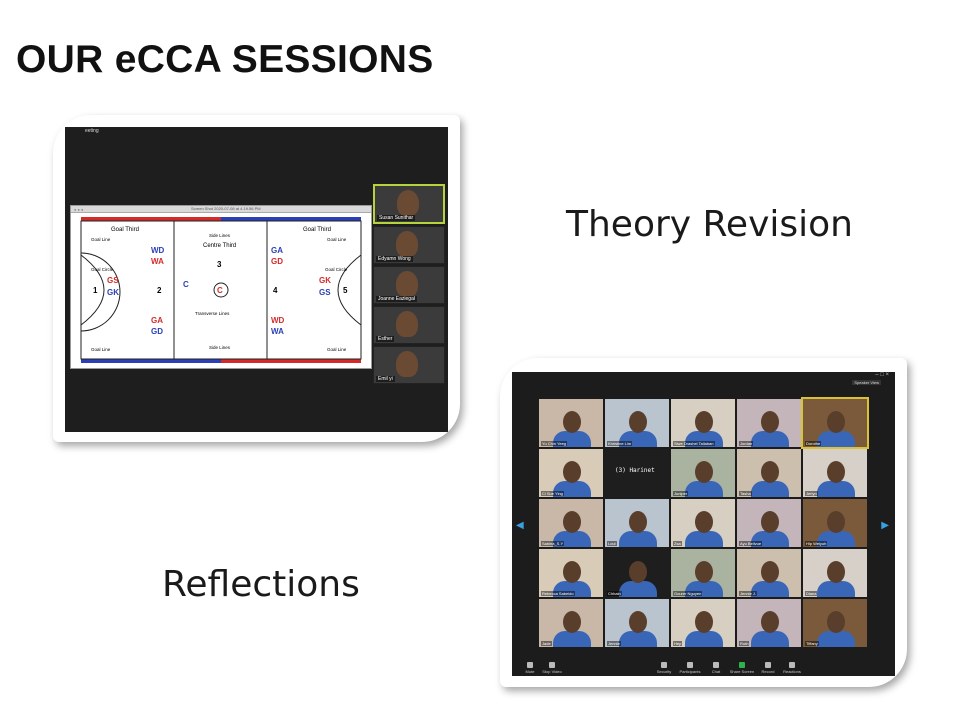 This screenshot has width=960, height=720. I want to click on share-screen-label: Share Screen, so click(742, 671).